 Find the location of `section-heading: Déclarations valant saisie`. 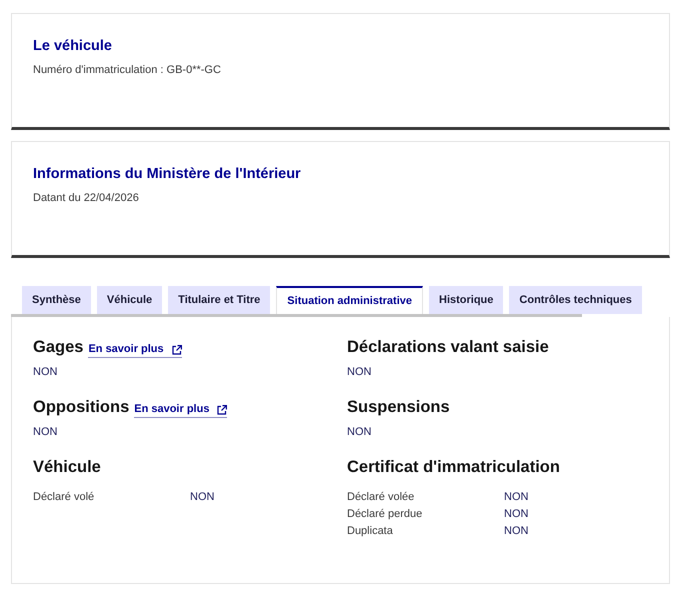

section-heading: Déclarations valant saisie is located at coordinates (448, 347).